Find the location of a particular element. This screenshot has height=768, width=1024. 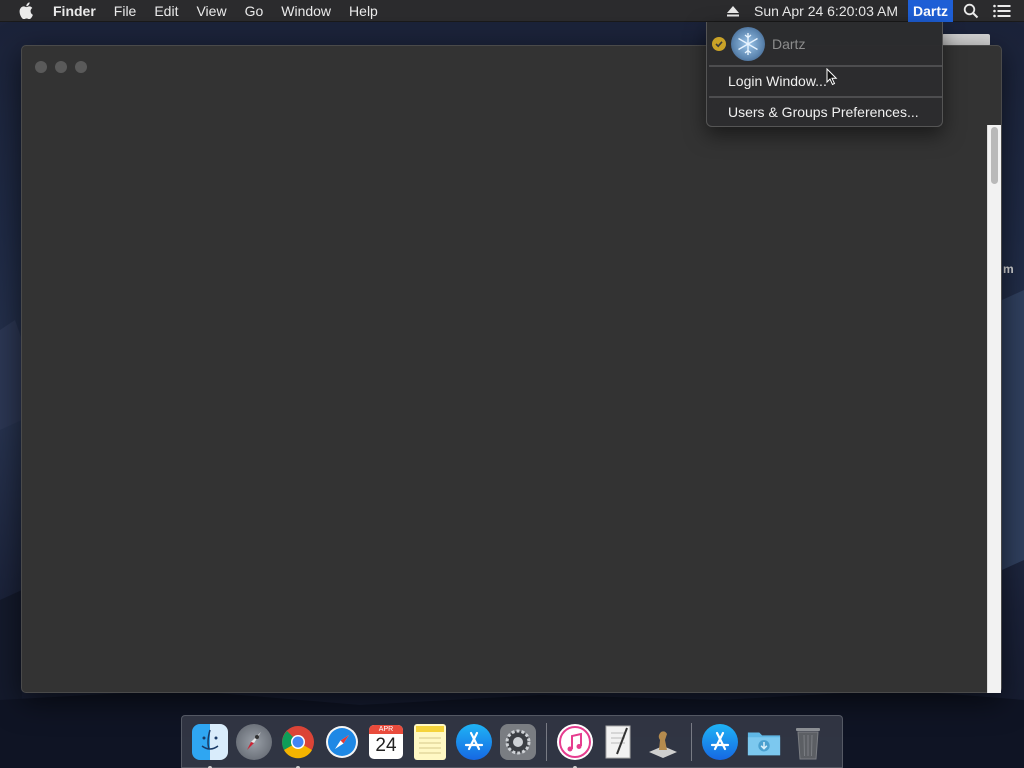

vertical-scrollbar is located at coordinates (994, 409).